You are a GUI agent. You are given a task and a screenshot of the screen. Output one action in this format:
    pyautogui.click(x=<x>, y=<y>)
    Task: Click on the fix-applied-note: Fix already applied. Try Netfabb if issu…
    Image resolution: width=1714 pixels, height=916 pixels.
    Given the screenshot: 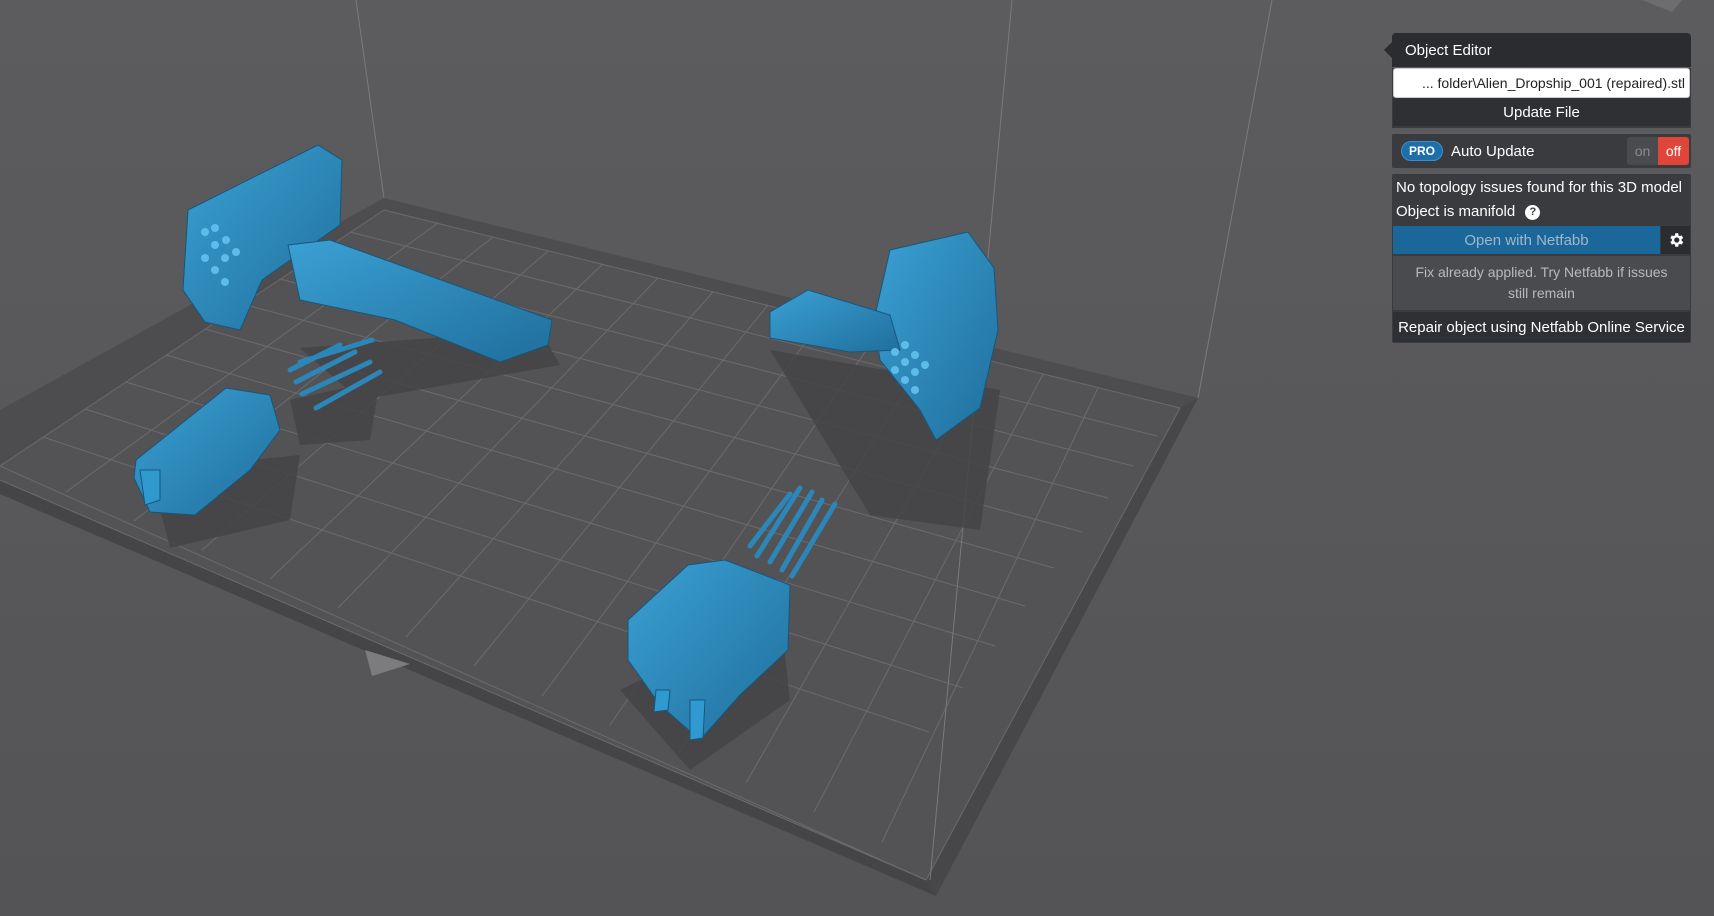 What is the action you would take?
    pyautogui.click(x=1541, y=283)
    